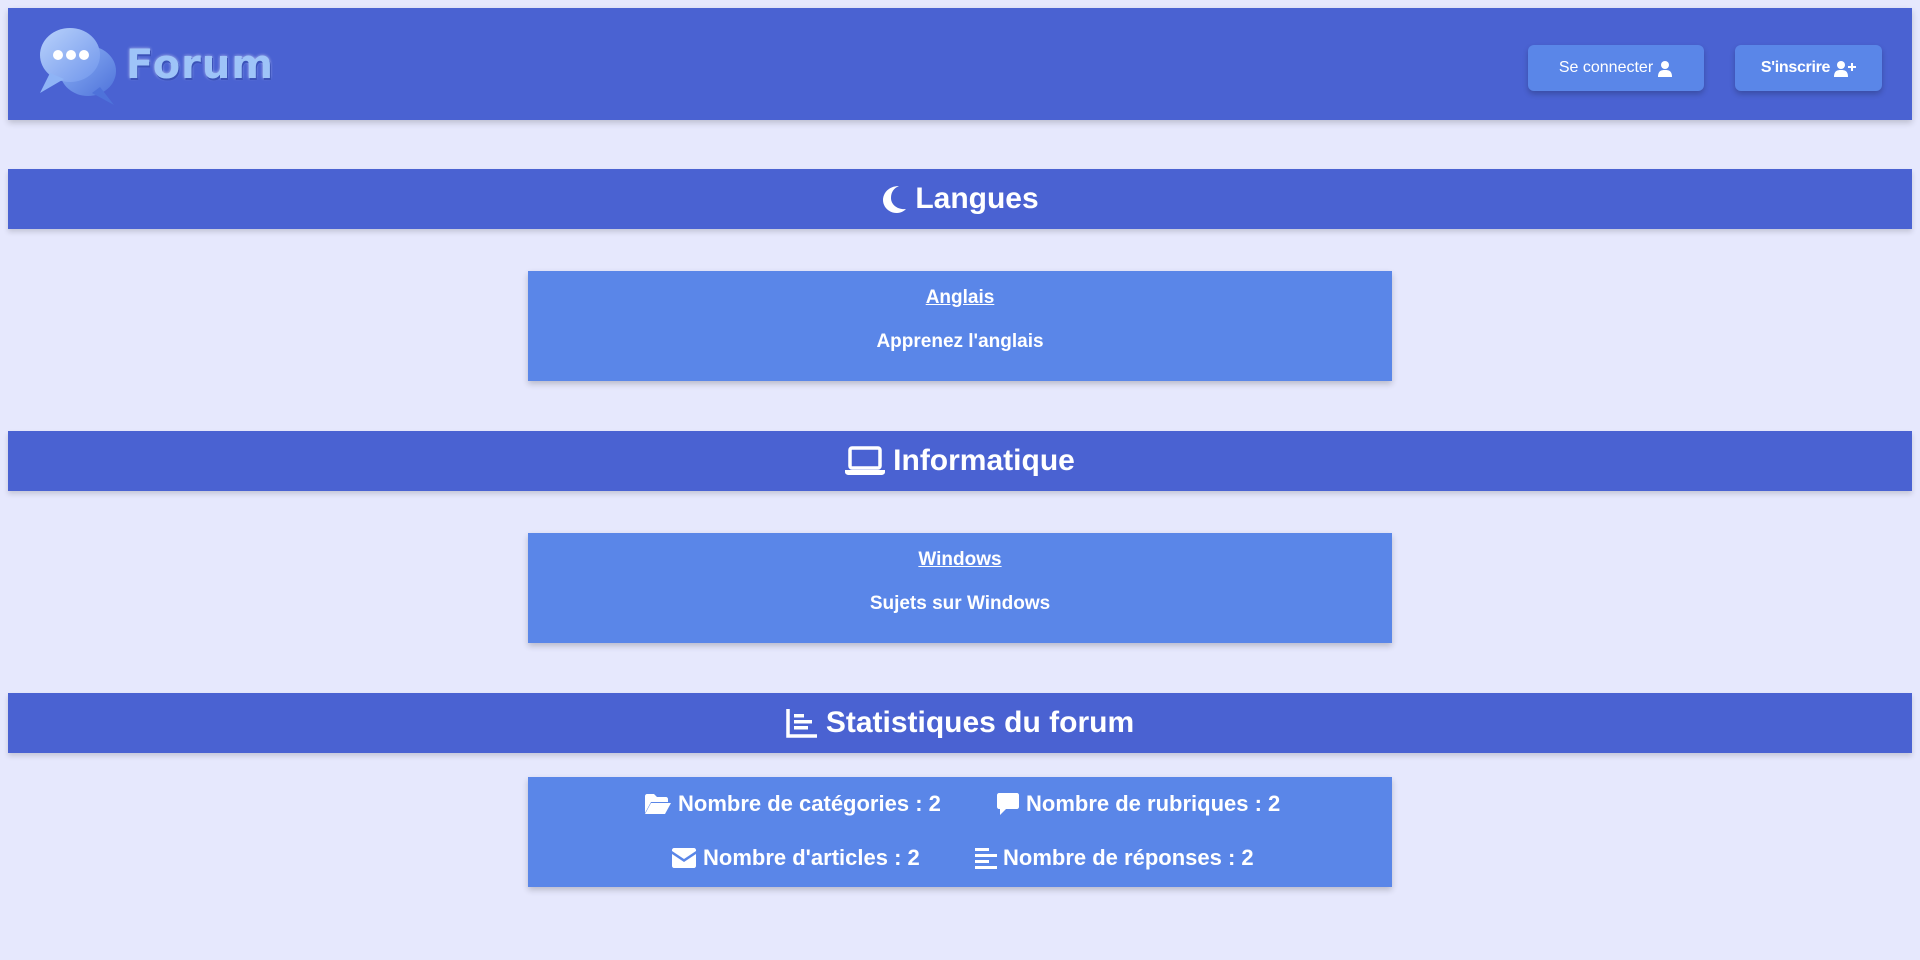 Image resolution: width=1920 pixels, height=960 pixels. What do you see at coordinates (865, 460) in the screenshot?
I see `laptop-icon` at bounding box center [865, 460].